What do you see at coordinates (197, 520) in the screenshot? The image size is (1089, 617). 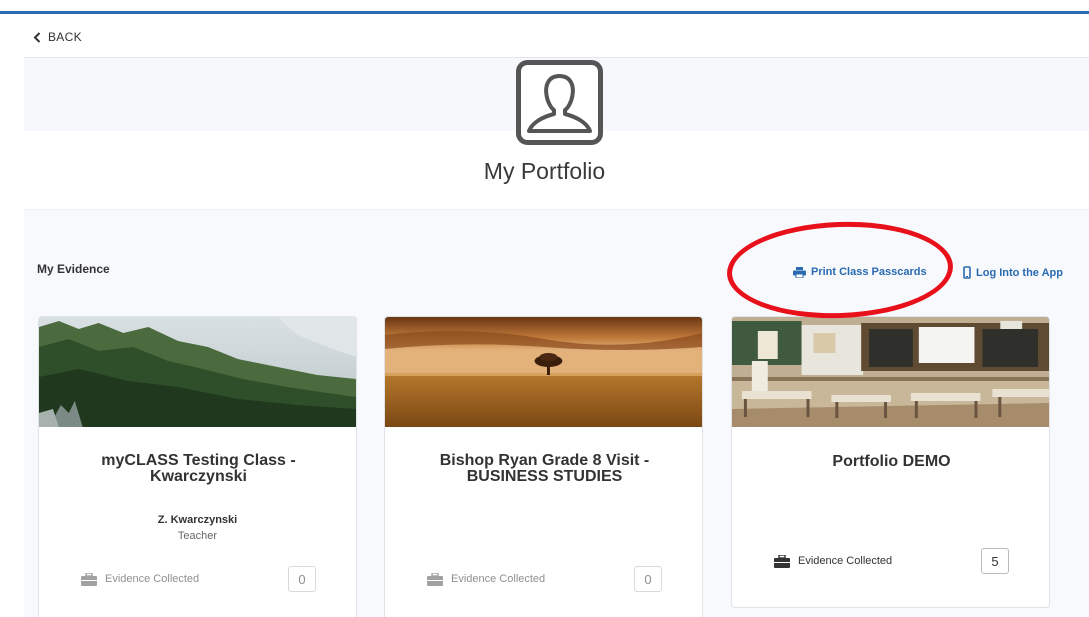 I see `teacher-name: Z. Kwarczynski` at bounding box center [197, 520].